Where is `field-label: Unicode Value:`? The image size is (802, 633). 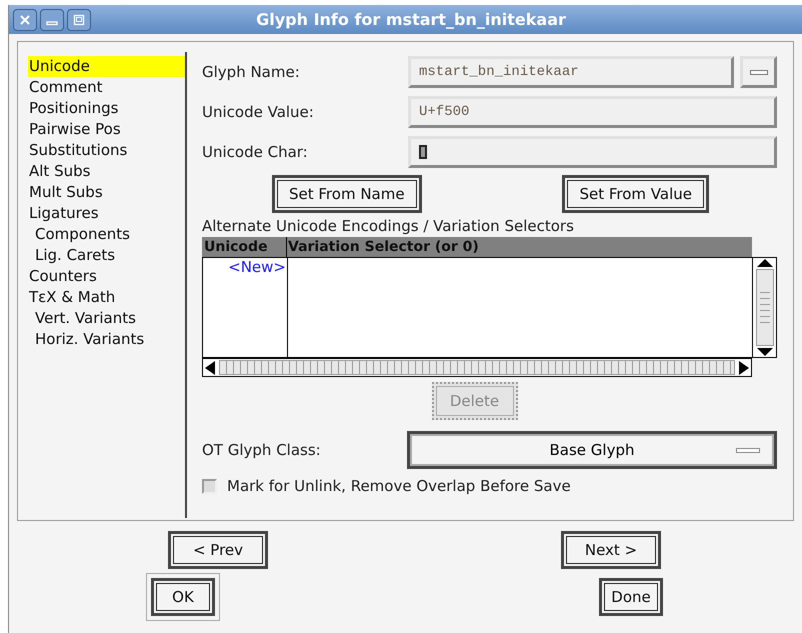
field-label: Unicode Value: is located at coordinates (258, 112).